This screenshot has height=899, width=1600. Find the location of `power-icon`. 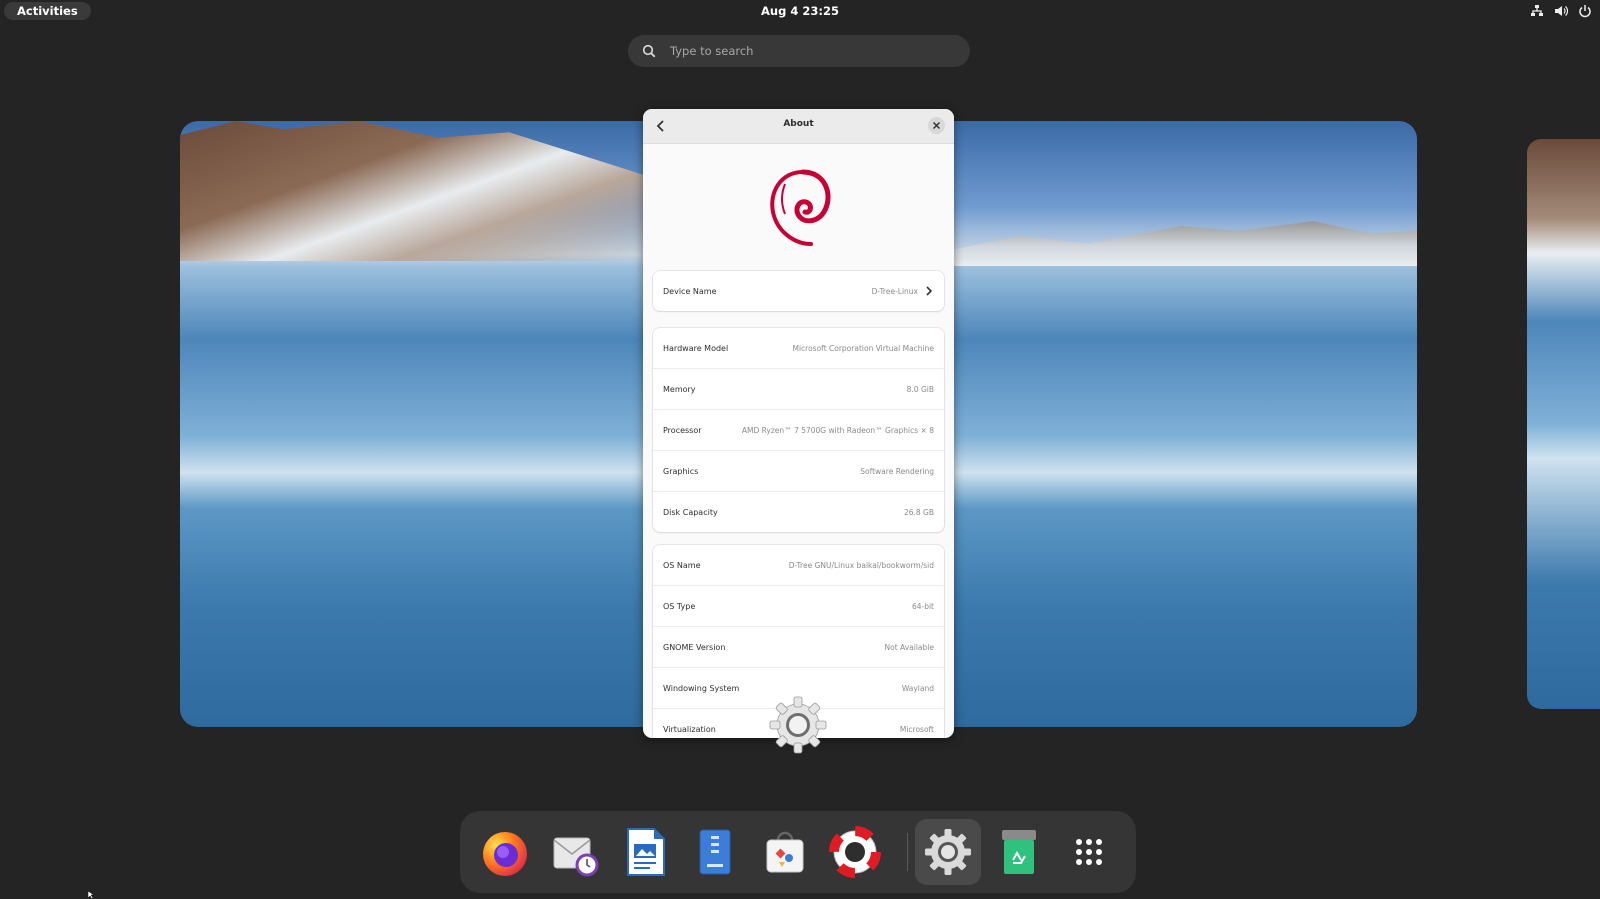

power-icon is located at coordinates (1585, 10).